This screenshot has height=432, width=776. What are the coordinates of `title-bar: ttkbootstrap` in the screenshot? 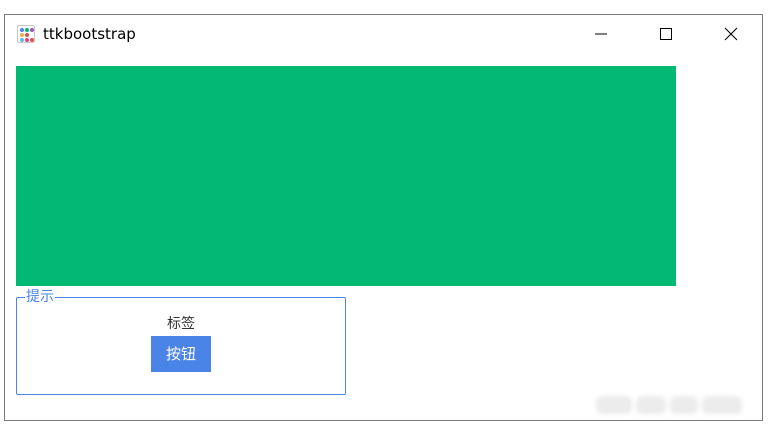 It's located at (383, 34).